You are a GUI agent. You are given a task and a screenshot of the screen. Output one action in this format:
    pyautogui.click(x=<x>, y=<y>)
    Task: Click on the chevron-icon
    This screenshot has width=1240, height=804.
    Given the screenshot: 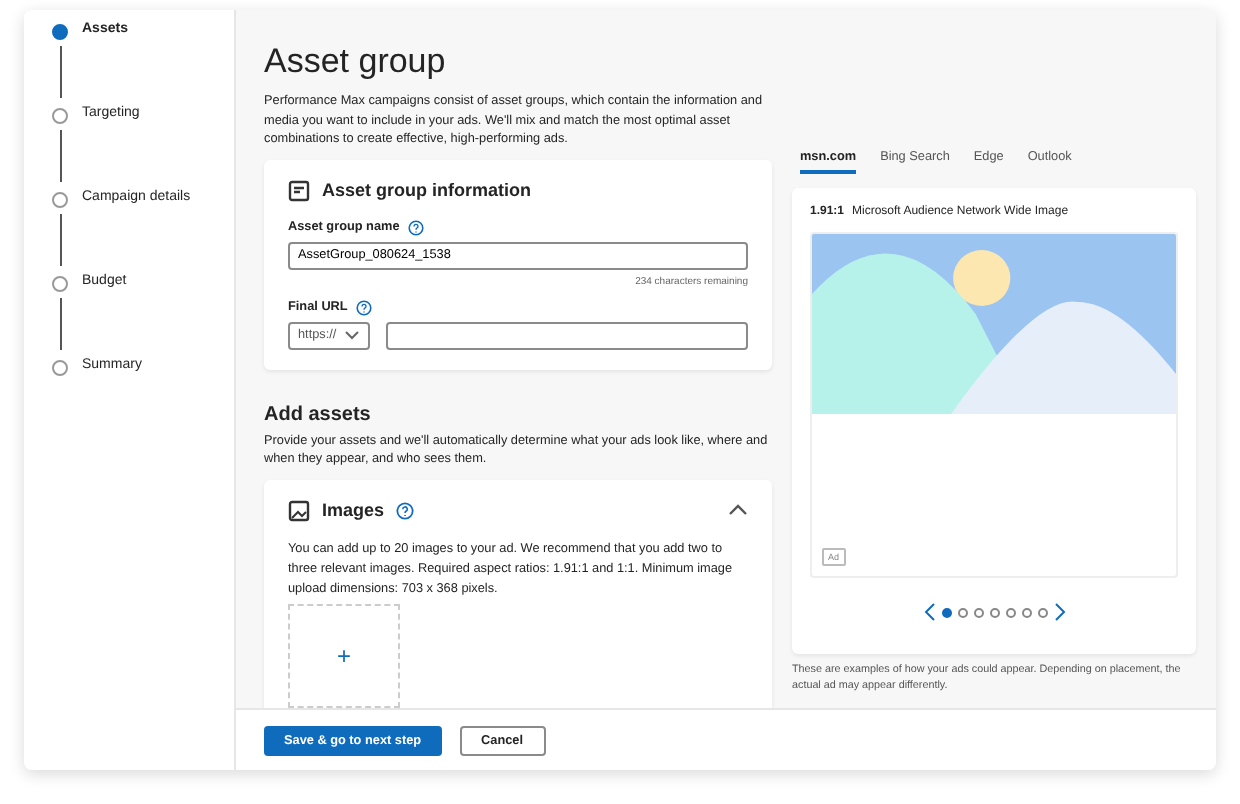 What is the action you would take?
    pyautogui.click(x=738, y=510)
    